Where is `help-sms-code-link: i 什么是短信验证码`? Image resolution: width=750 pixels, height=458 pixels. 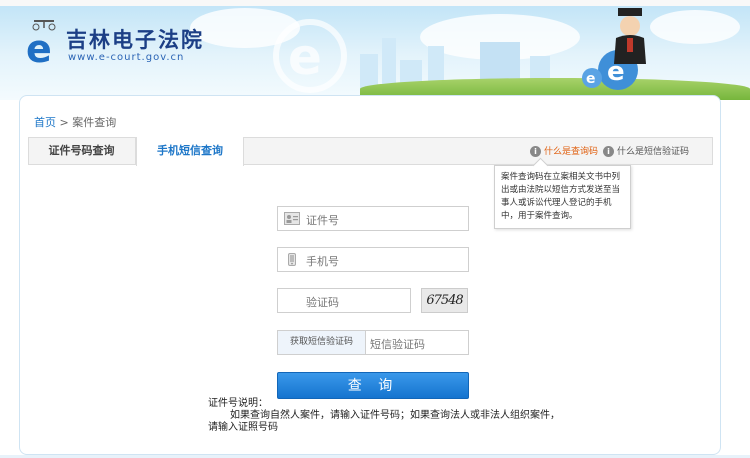 help-sms-code-link: i 什么是短信验证码 is located at coordinates (646, 150).